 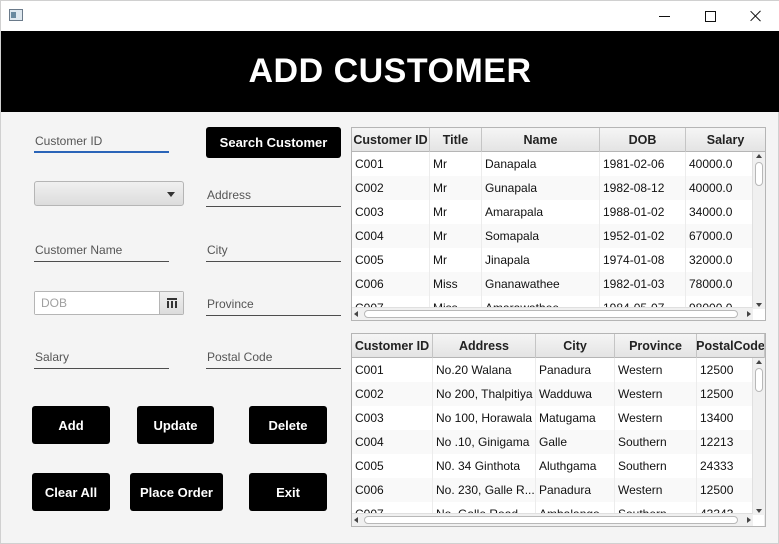 What do you see at coordinates (79, 250) in the screenshot?
I see `customer-name-label: Customer Name` at bounding box center [79, 250].